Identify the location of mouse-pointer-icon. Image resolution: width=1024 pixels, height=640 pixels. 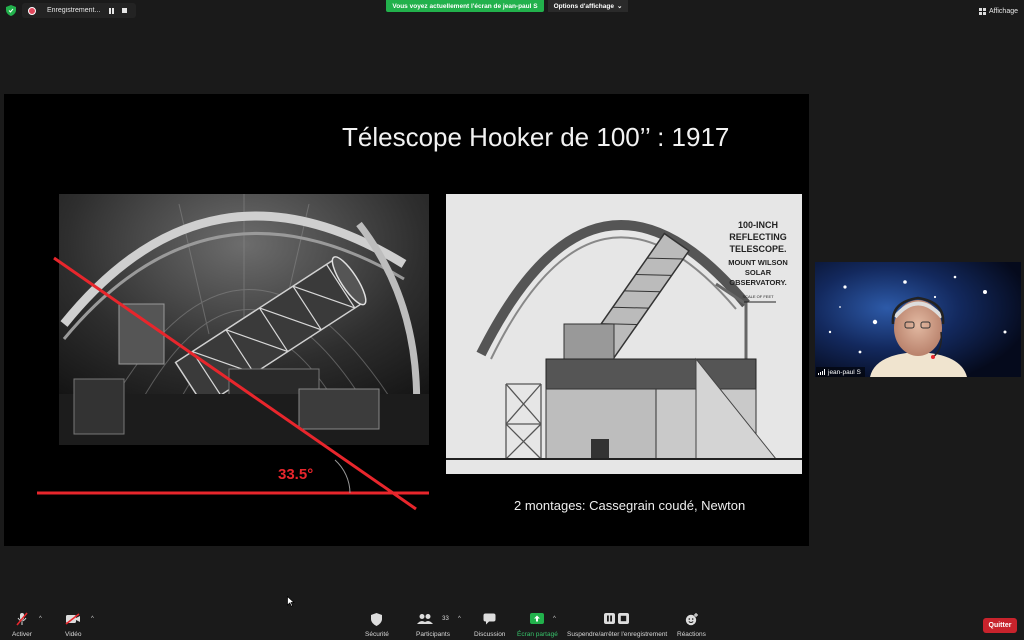
(291, 601).